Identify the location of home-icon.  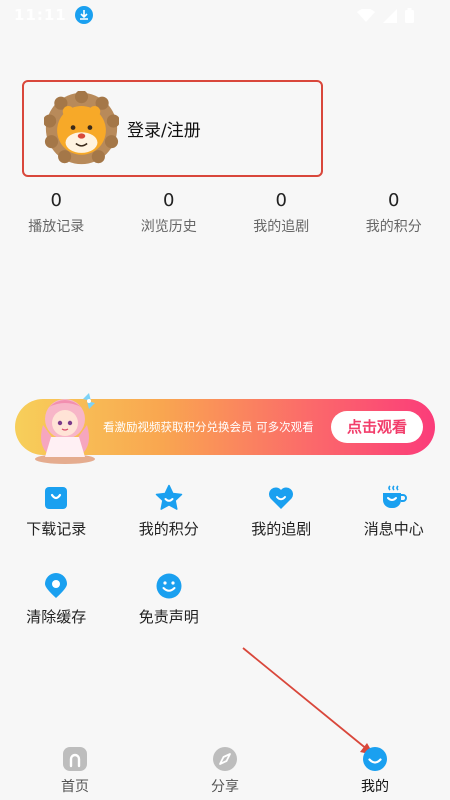
(75, 759).